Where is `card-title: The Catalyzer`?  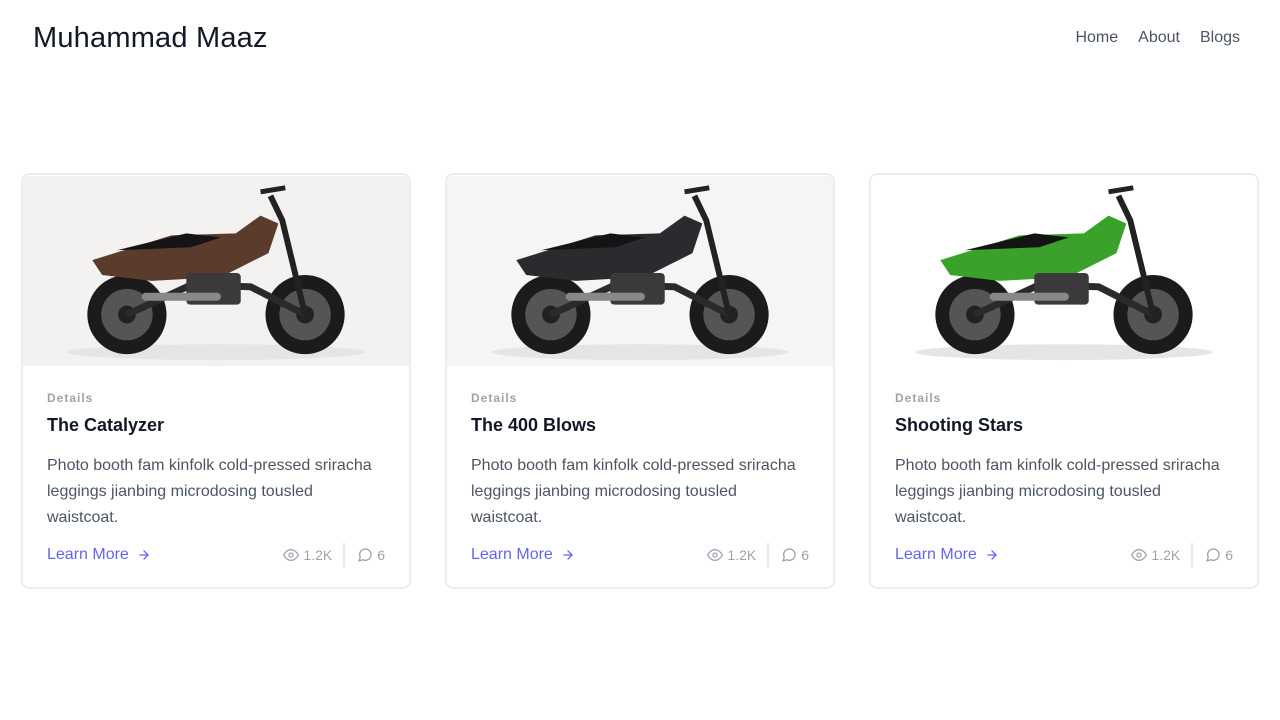 card-title: The Catalyzer is located at coordinates (106, 425).